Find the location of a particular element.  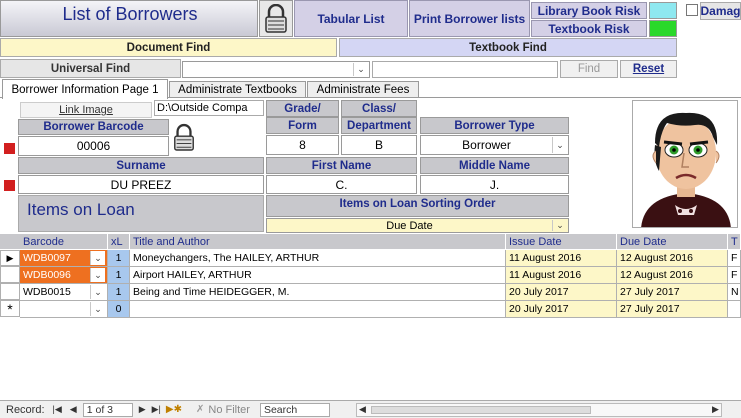

damage-label: Damag is located at coordinates (720, 11).